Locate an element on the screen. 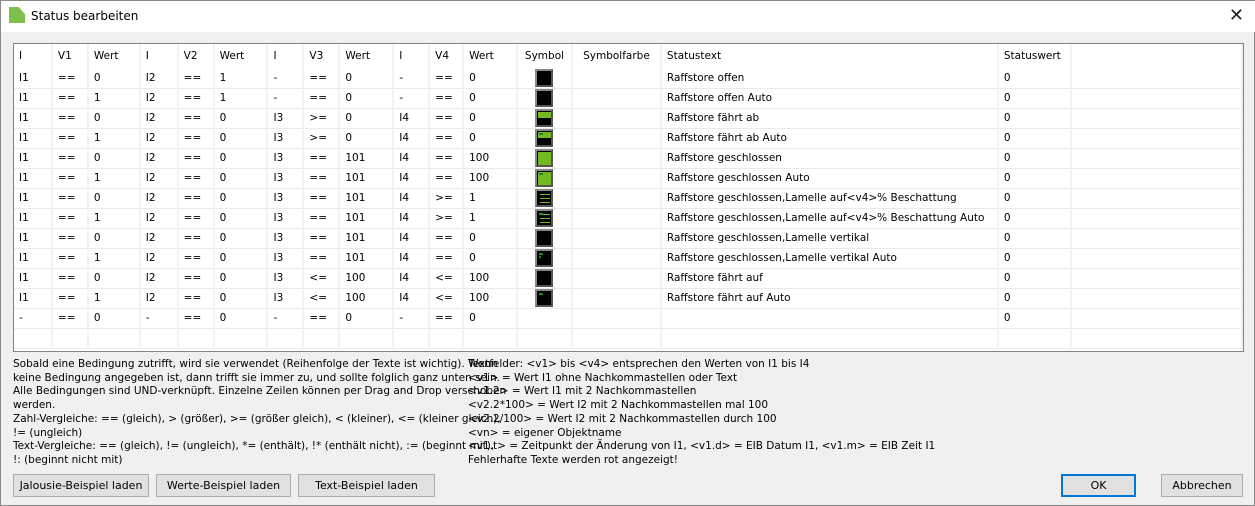 The image size is (1255, 506). status-text-cell: Raffstore offen Auto is located at coordinates (829, 98).